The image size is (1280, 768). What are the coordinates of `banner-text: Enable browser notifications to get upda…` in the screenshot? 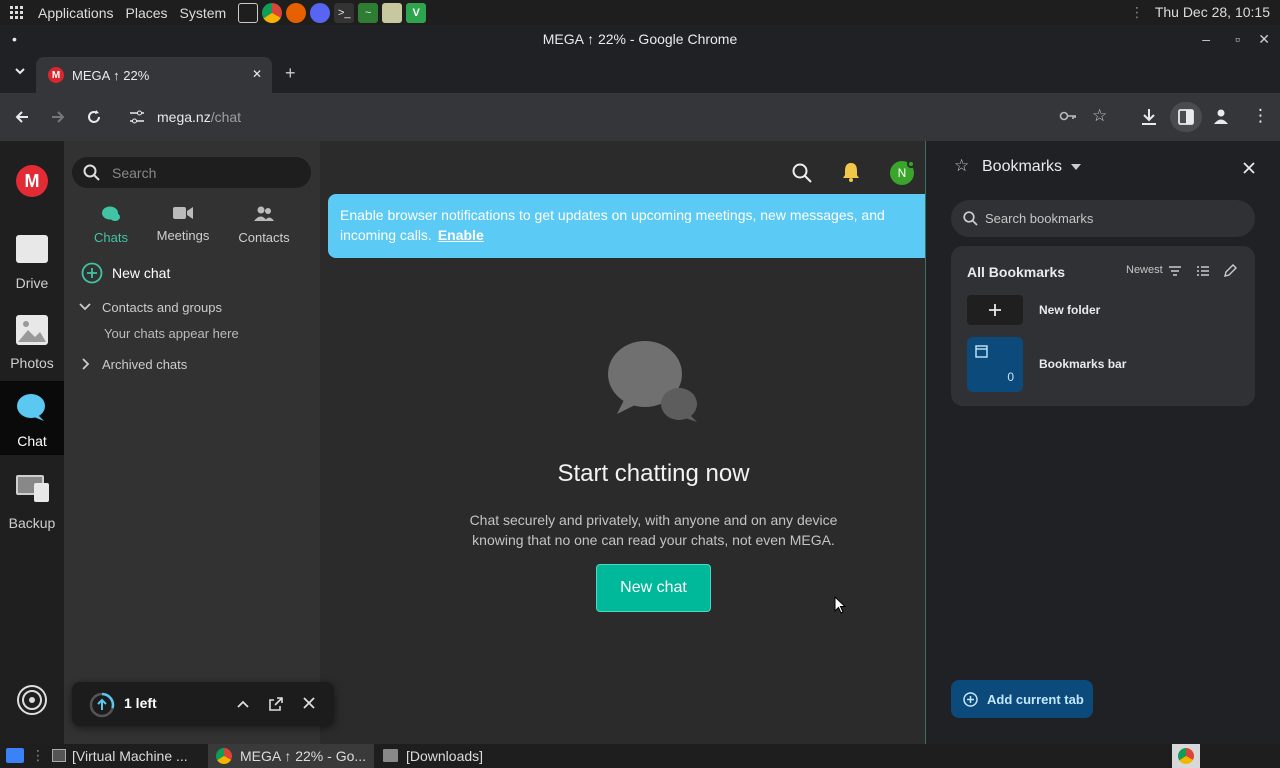 It's located at (612, 225).